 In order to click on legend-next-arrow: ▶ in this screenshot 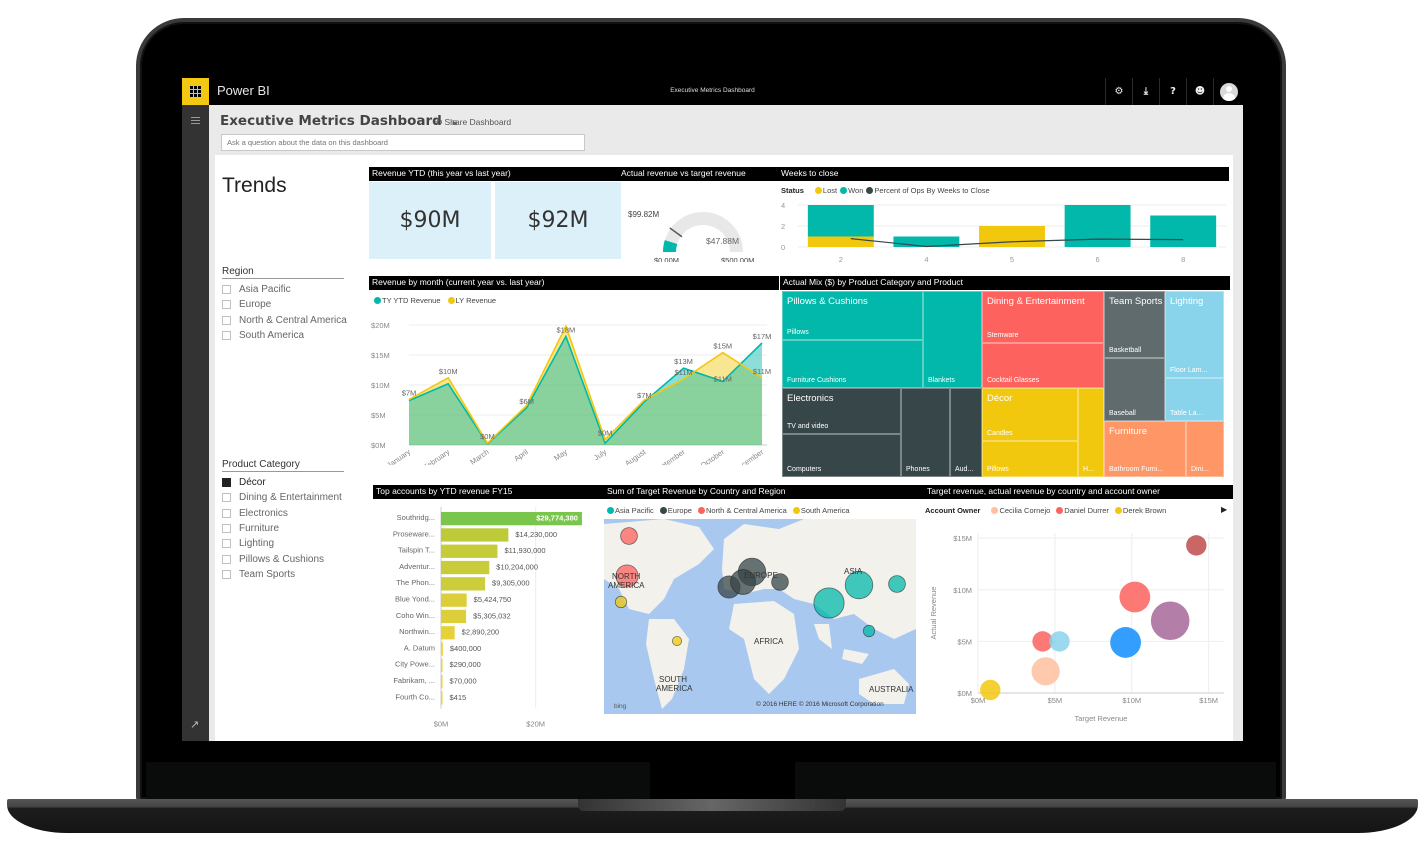, I will do `click(1224, 509)`.